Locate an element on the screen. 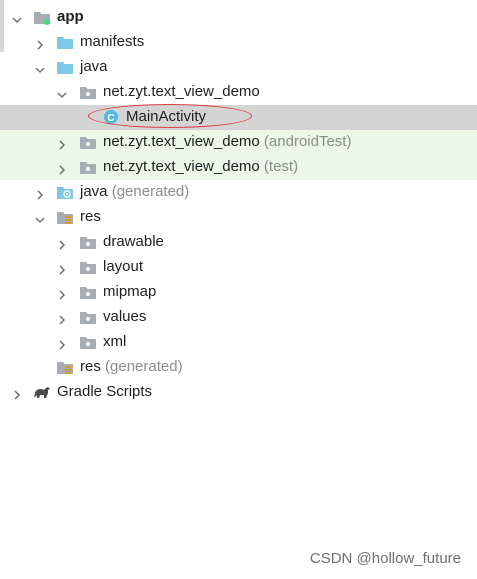  node-label: res (generated) is located at coordinates (131, 367).